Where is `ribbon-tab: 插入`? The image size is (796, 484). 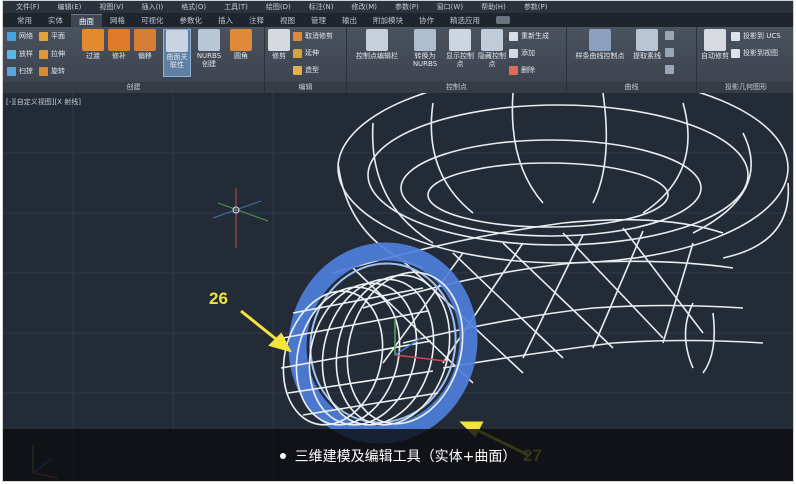 ribbon-tab: 插入 is located at coordinates (225, 20).